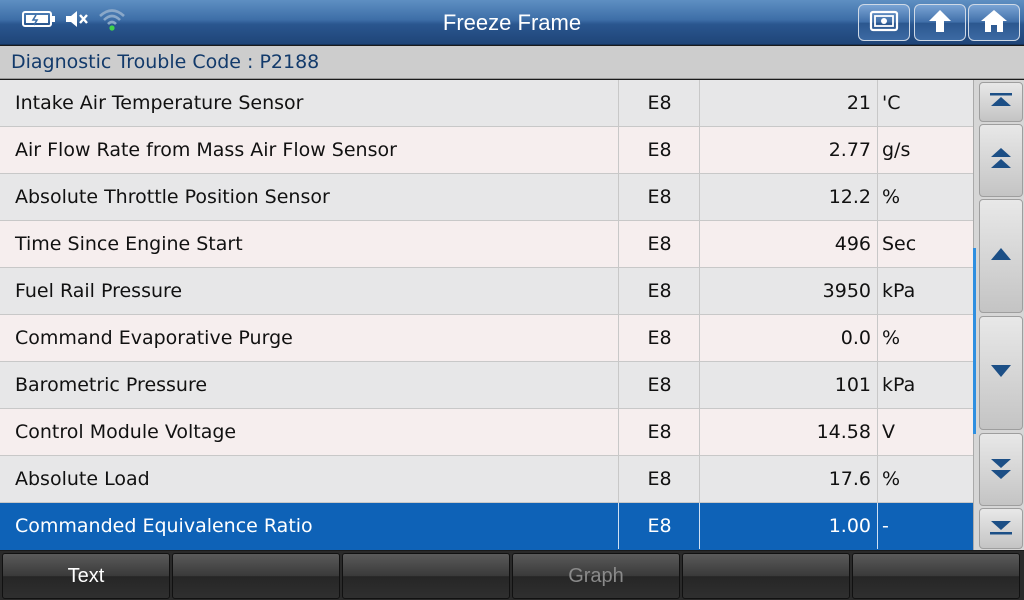  I want to click on table-row: Control Module Voltage E8 14.58 V, so click(486, 432).